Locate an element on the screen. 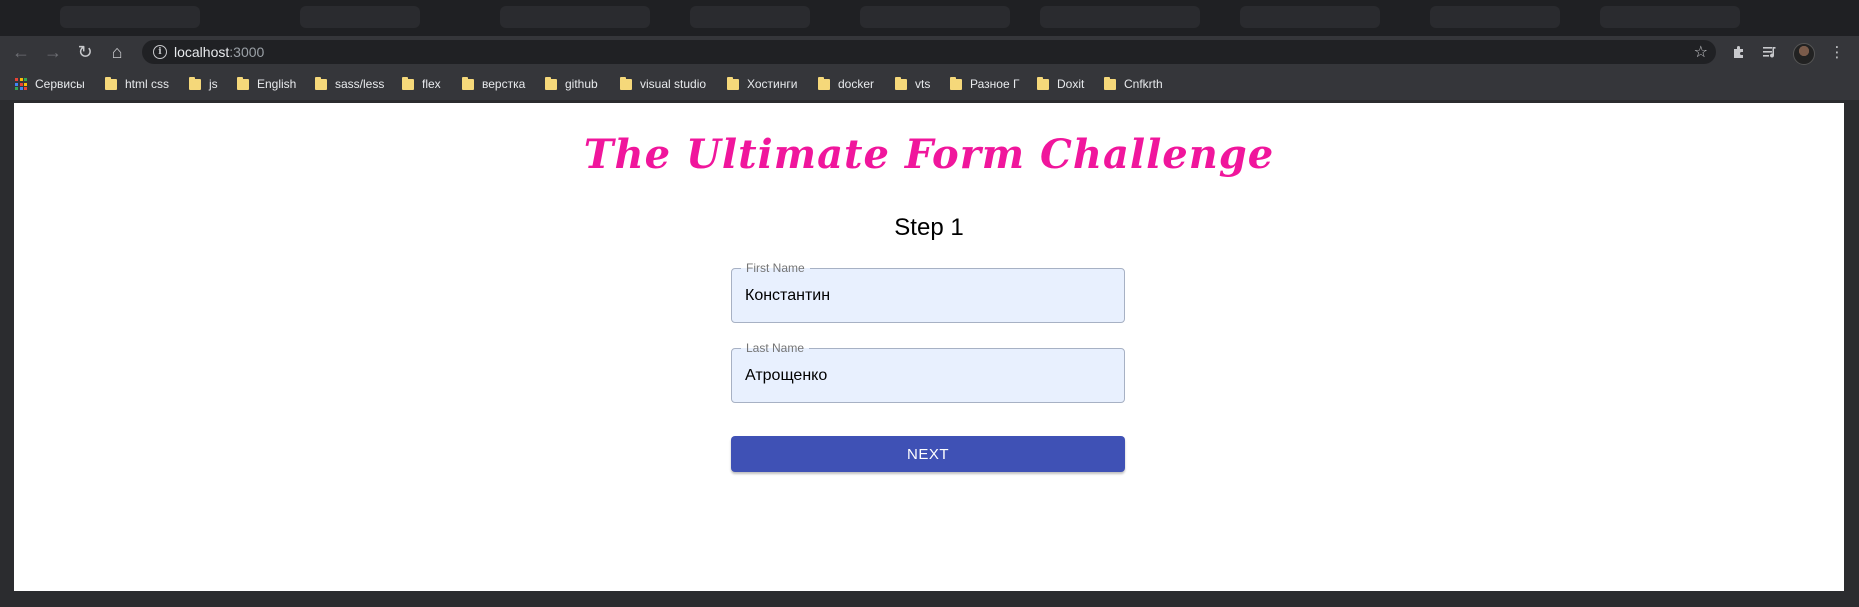 The width and height of the screenshot is (1859, 607). bookmark-folder: Хостинги is located at coordinates (762, 84).